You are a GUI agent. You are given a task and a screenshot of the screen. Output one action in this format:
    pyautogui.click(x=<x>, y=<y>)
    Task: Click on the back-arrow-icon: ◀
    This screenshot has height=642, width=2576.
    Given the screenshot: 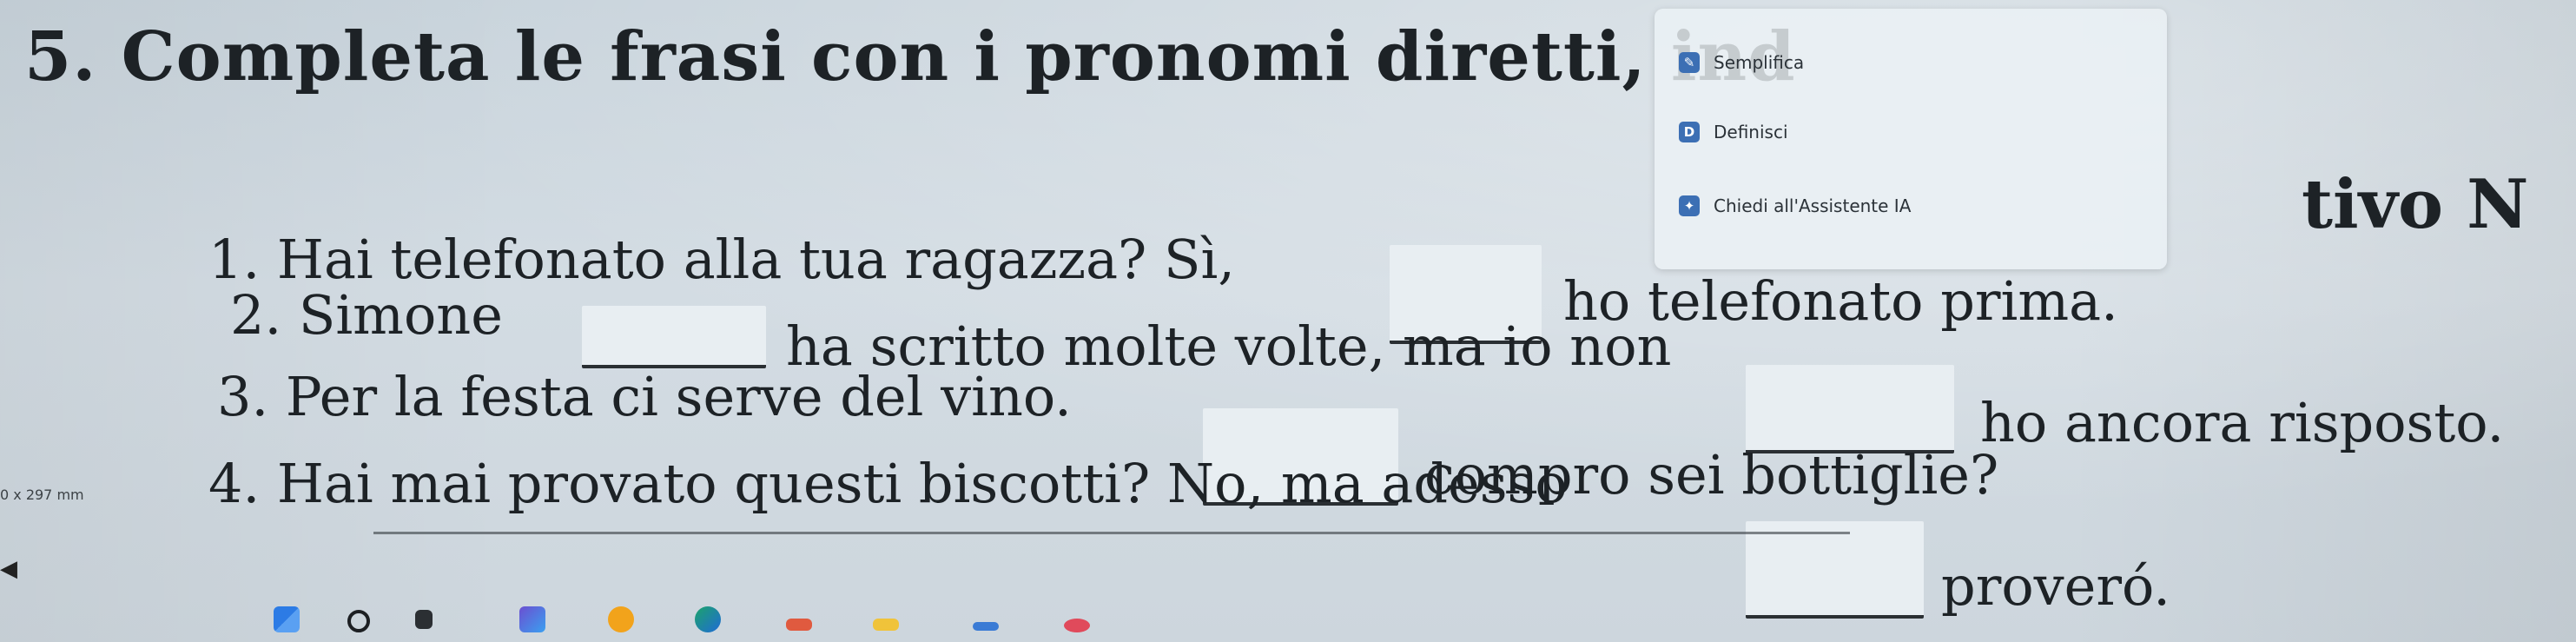 What is the action you would take?
    pyautogui.click(x=8, y=569)
    